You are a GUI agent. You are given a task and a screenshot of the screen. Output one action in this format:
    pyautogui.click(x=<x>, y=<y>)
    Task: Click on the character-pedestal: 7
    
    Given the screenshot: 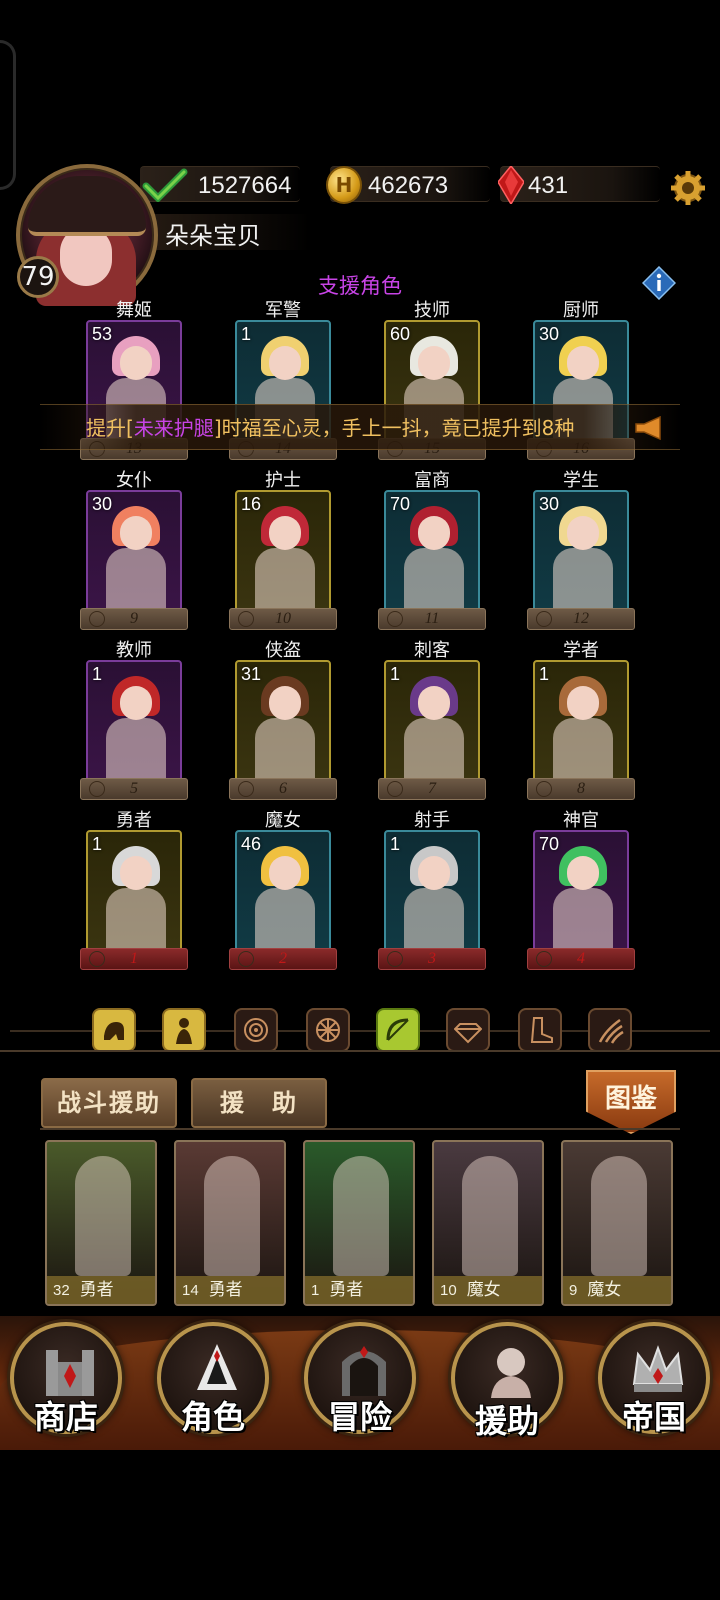 What is the action you would take?
    pyautogui.click(x=432, y=789)
    